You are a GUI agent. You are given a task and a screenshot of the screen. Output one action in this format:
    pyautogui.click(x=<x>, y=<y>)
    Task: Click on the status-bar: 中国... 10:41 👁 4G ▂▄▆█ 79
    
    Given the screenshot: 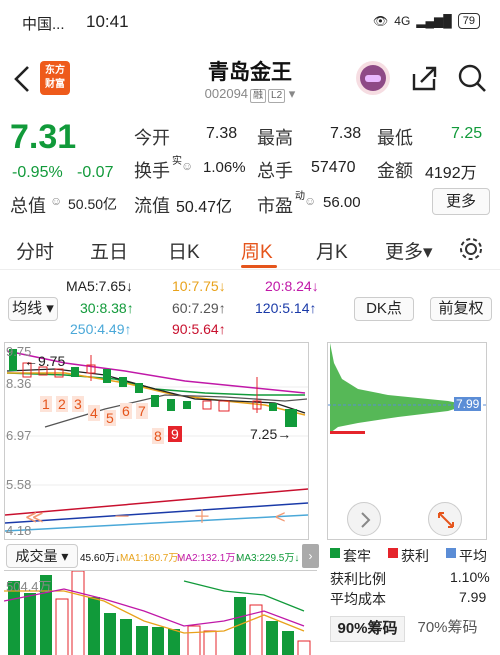 What is the action you would take?
    pyautogui.click(x=250, y=22)
    